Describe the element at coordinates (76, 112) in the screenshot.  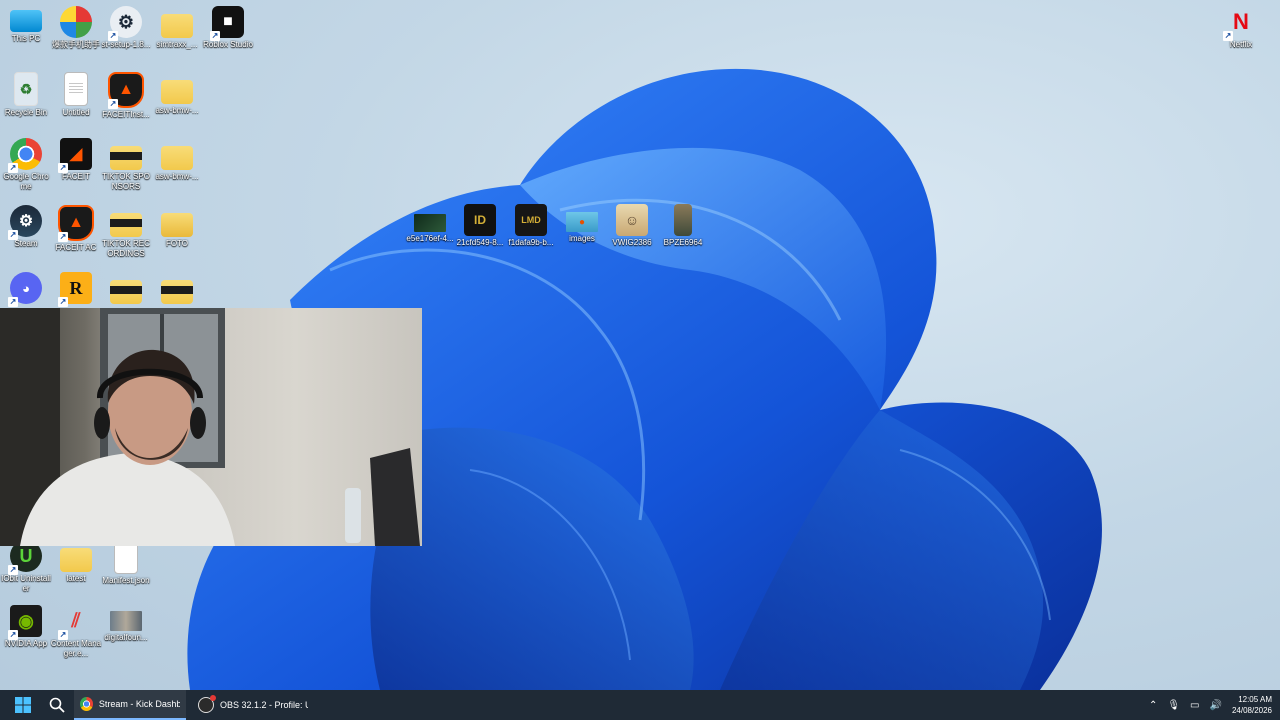
I see `icon-label: Untitled` at that location.